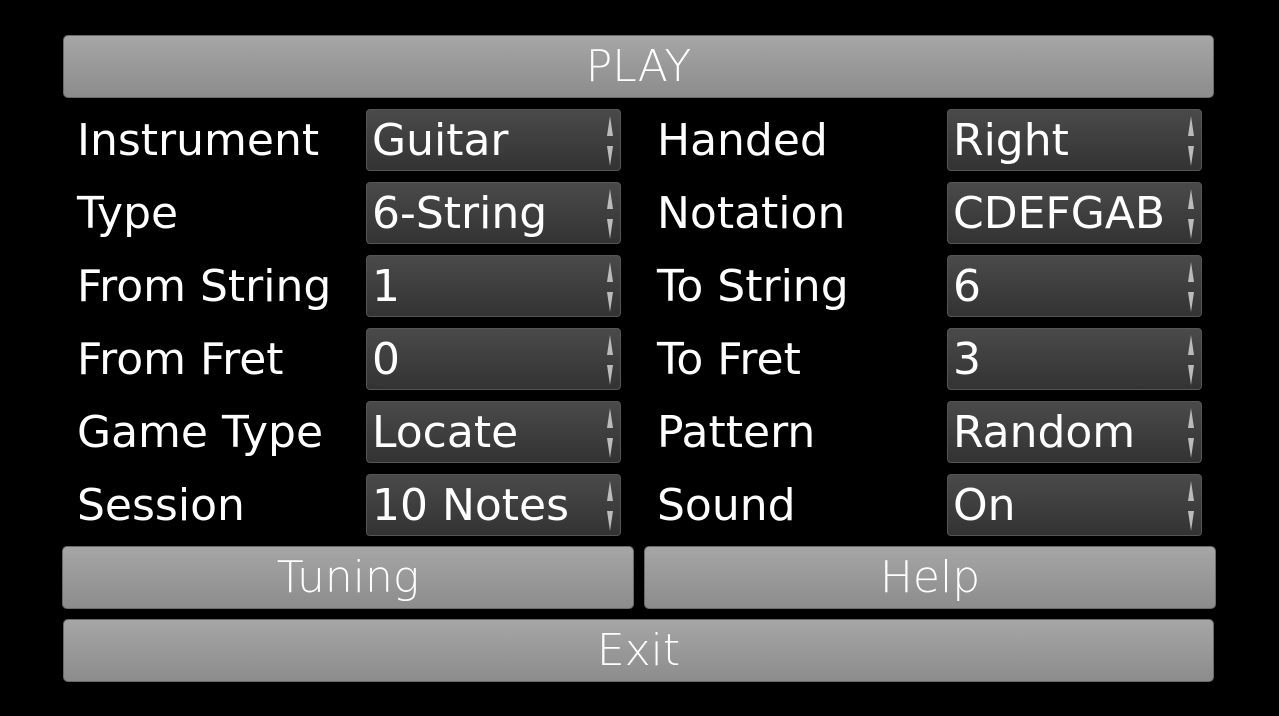 The height and width of the screenshot is (716, 1279). Describe the element at coordinates (440, 140) in the screenshot. I see `instrument-value: Guitar` at that location.